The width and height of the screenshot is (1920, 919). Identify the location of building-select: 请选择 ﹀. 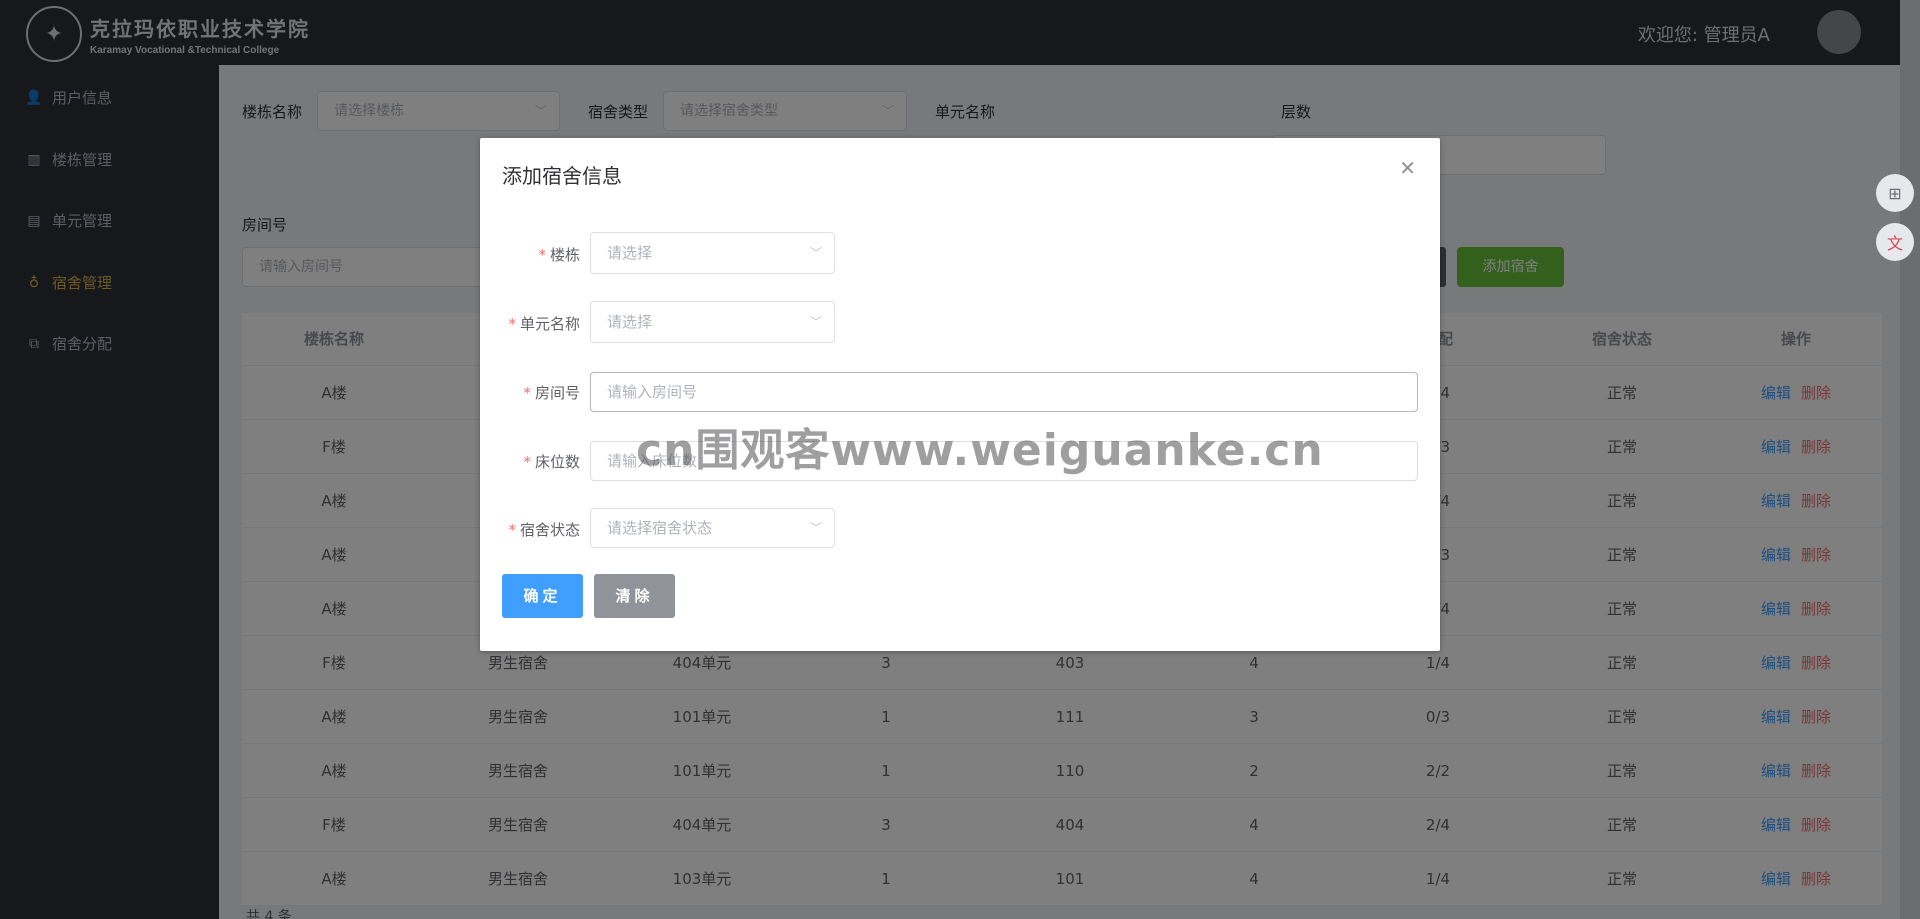
(712, 253).